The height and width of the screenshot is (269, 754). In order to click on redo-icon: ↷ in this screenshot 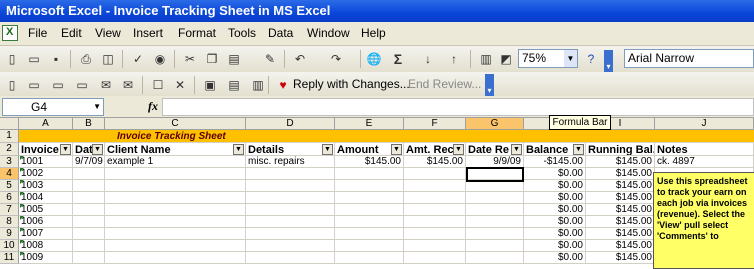, I will do `click(336, 59)`.